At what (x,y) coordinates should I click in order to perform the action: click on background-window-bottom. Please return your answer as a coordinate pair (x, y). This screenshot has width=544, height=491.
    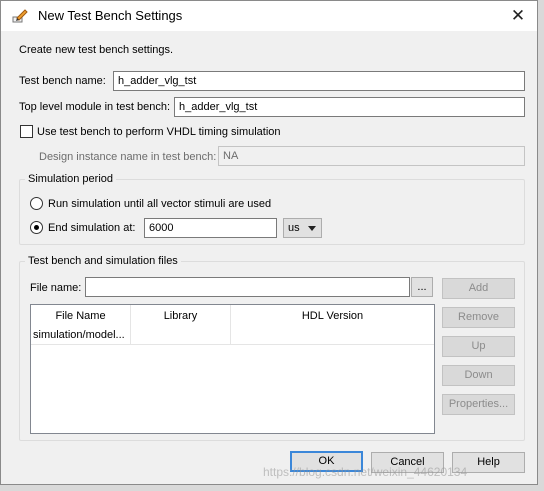
    Looking at the image, I should click on (272, 488).